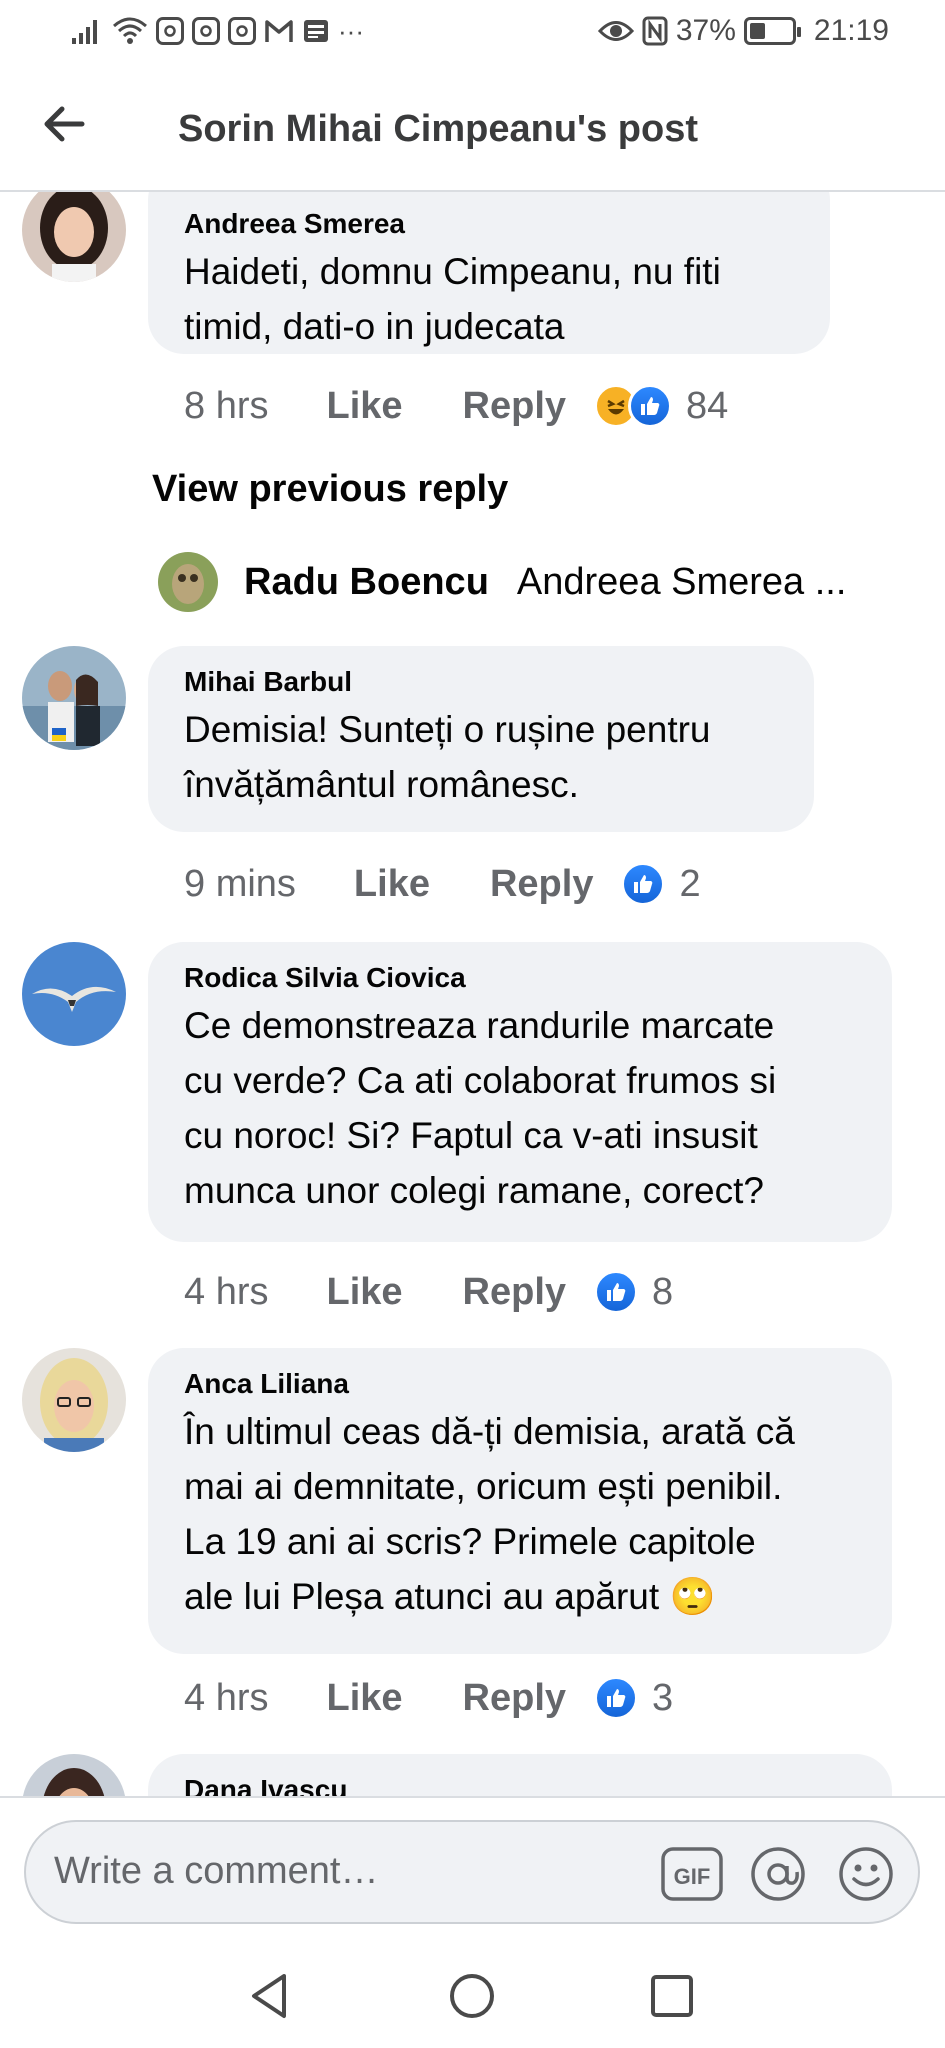 The image size is (945, 2048). Describe the element at coordinates (330, 489) in the screenshot. I see `view-previous-reply-link: View previous reply` at that location.